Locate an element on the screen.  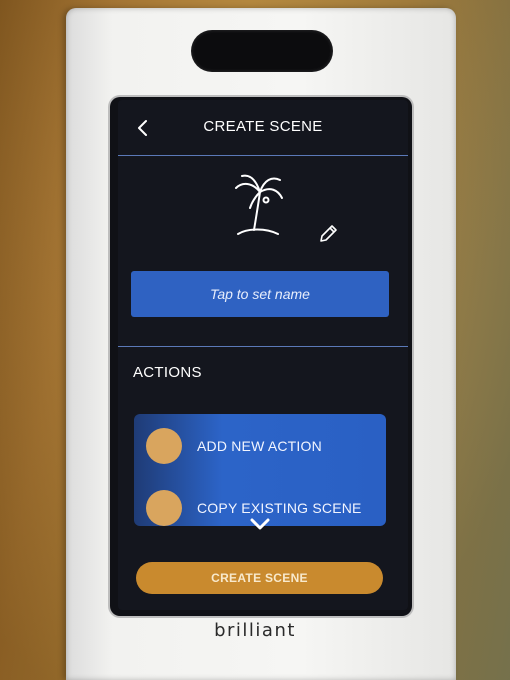
brand-logo: brilliant is located at coordinates (255, 630).